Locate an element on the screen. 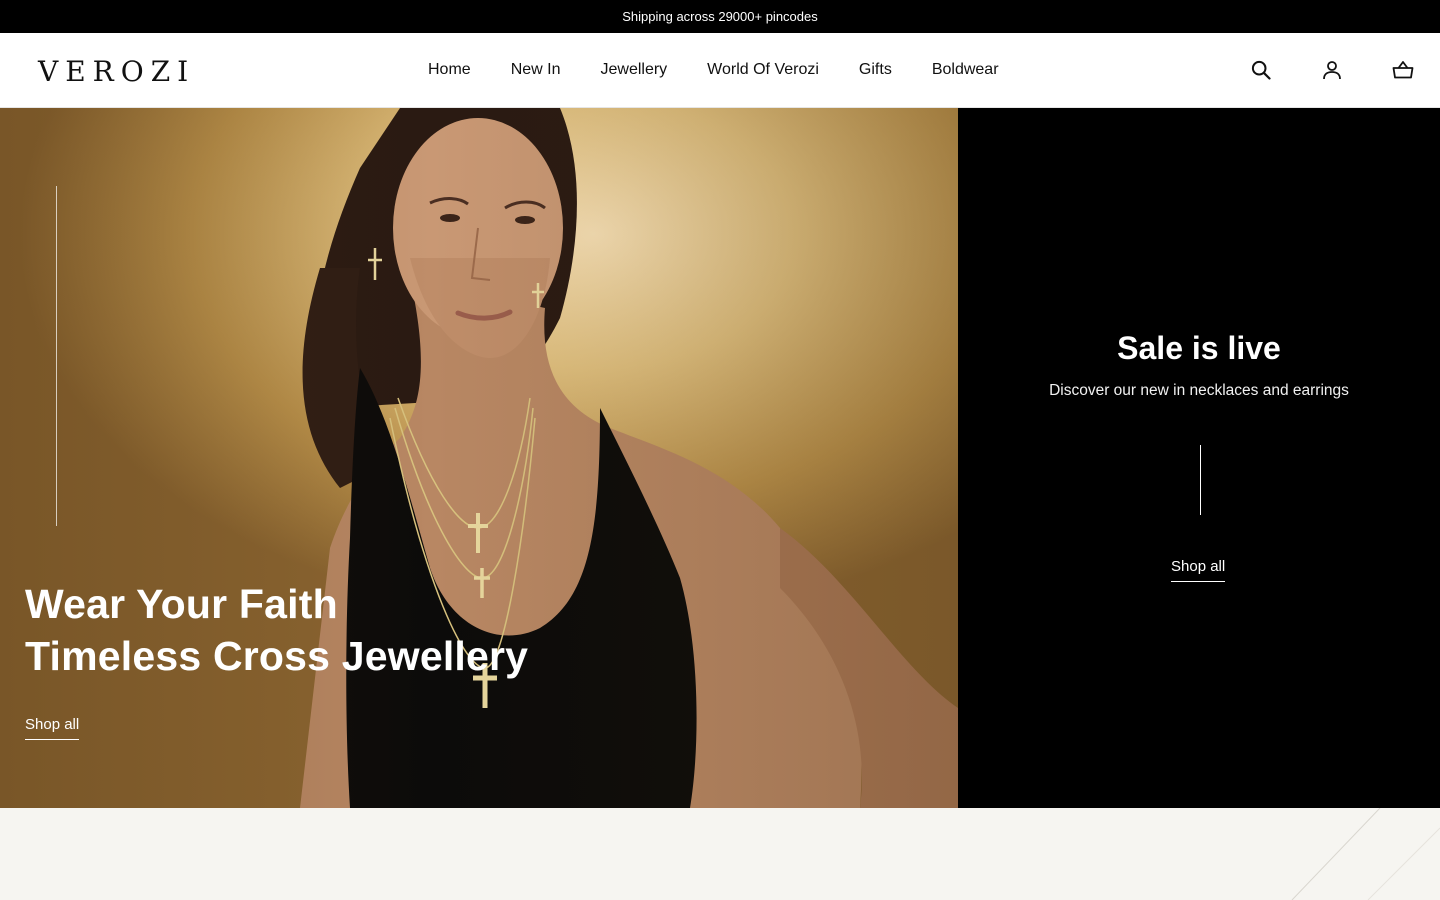 Image resolution: width=1440 pixels, height=900 pixels. nav-boldwear: Boldwear is located at coordinates (965, 70).